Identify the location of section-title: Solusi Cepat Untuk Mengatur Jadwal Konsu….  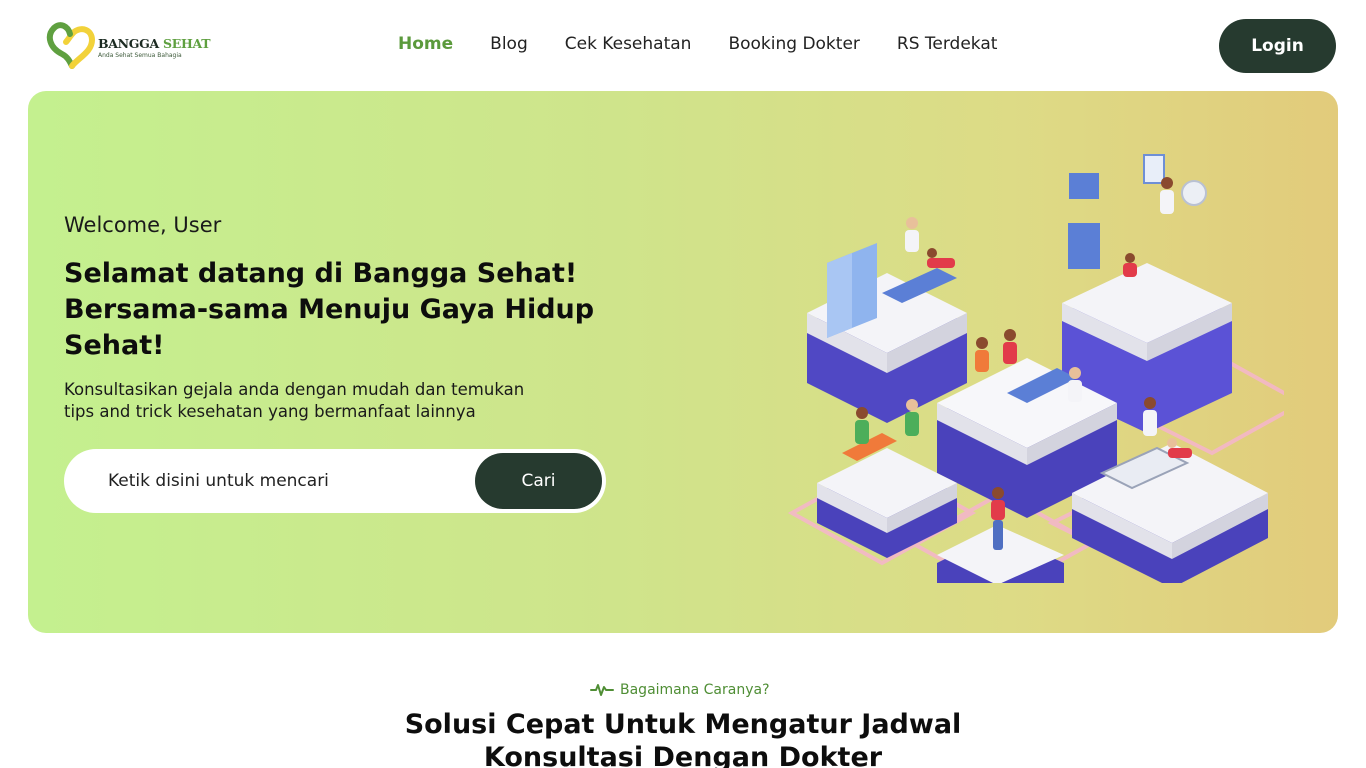
(683, 738).